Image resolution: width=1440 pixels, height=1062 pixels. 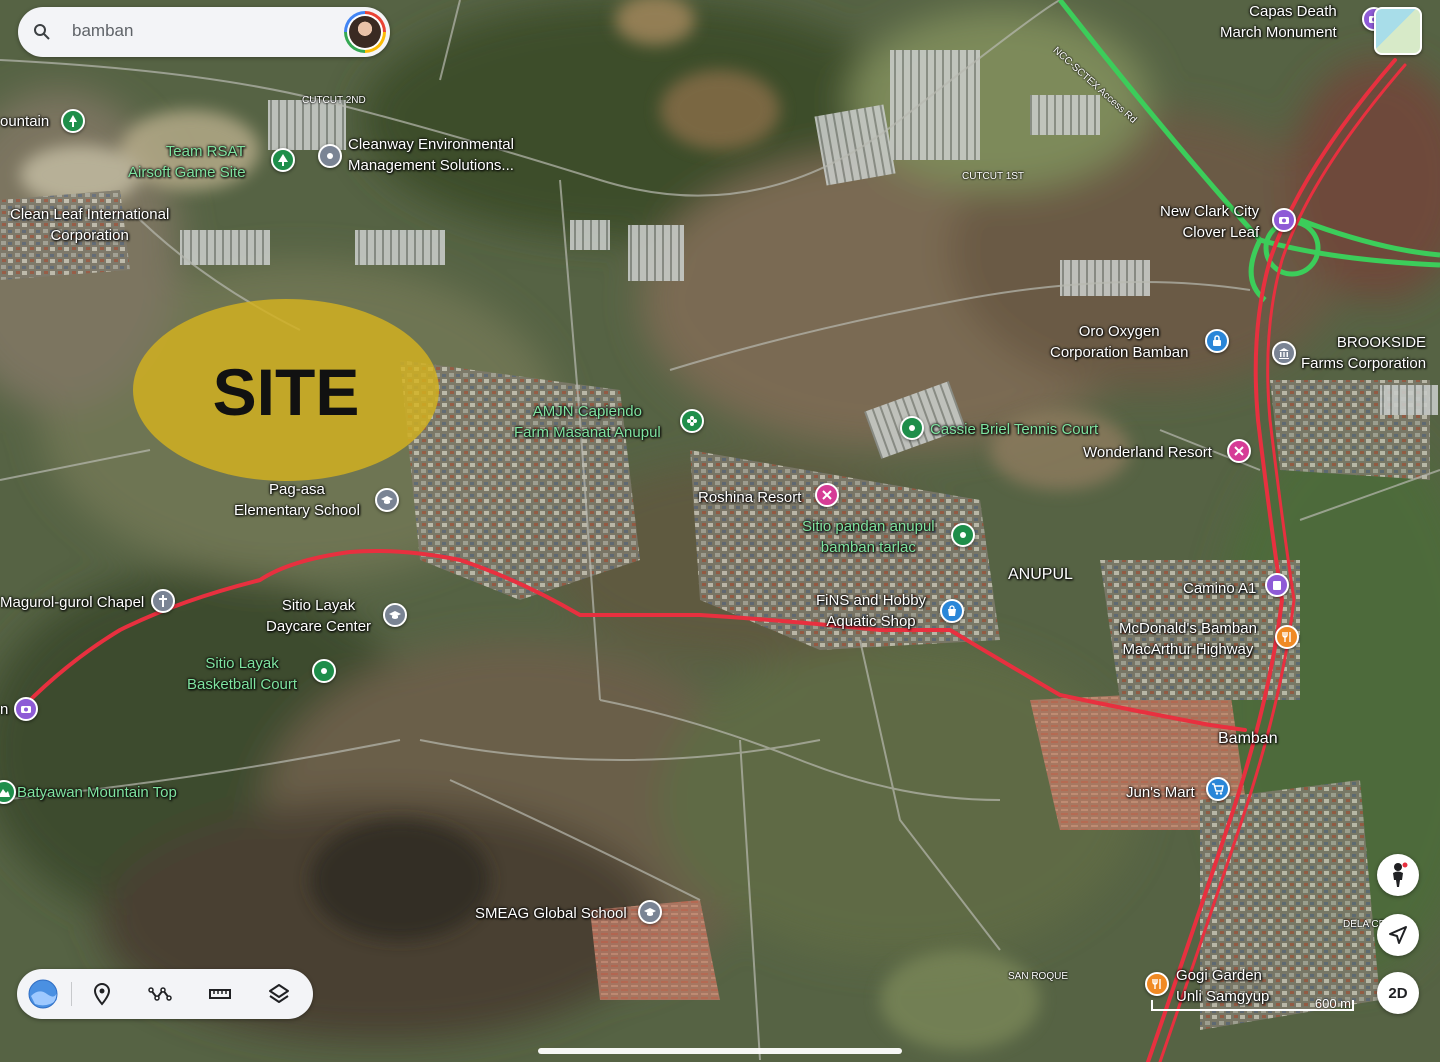 What do you see at coordinates (42, 32) in the screenshot?
I see `search-icon` at bounding box center [42, 32].